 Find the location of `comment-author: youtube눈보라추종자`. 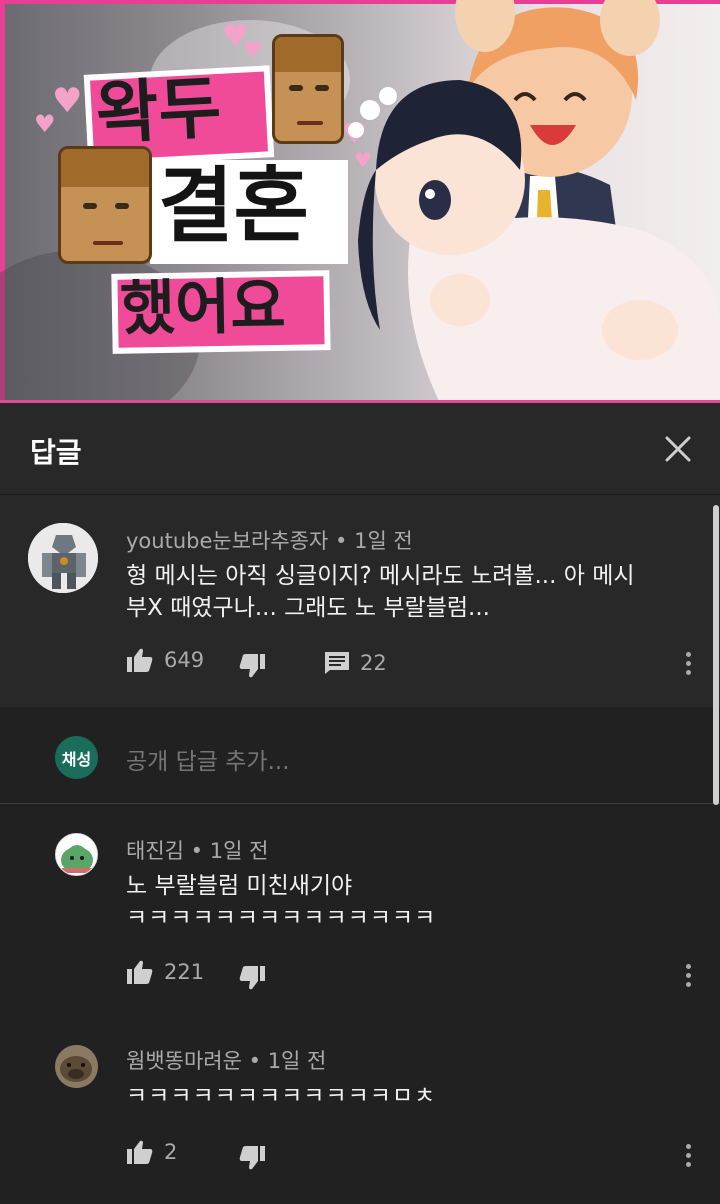

comment-author: youtube눈보라추종자 is located at coordinates (227, 541).